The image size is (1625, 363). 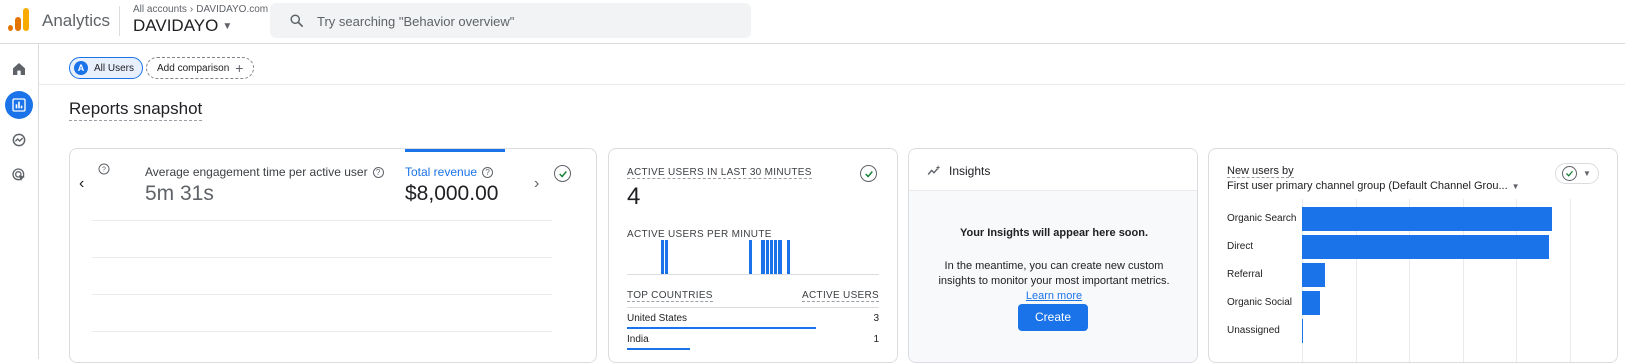 I want to click on nav-explore, so click(x=19, y=140).